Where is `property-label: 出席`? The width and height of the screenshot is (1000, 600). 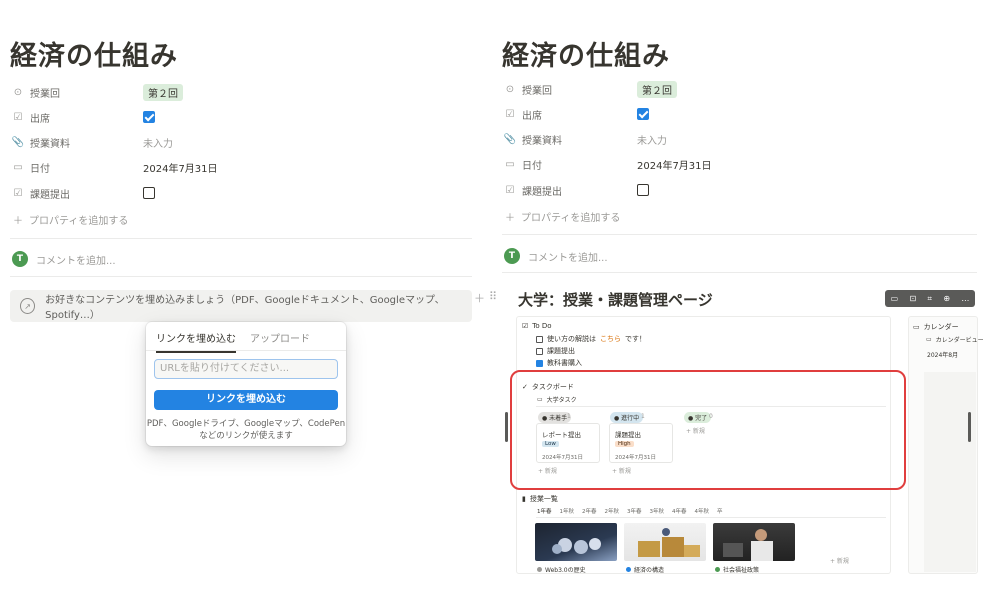 property-label: 出席 is located at coordinates (40, 119).